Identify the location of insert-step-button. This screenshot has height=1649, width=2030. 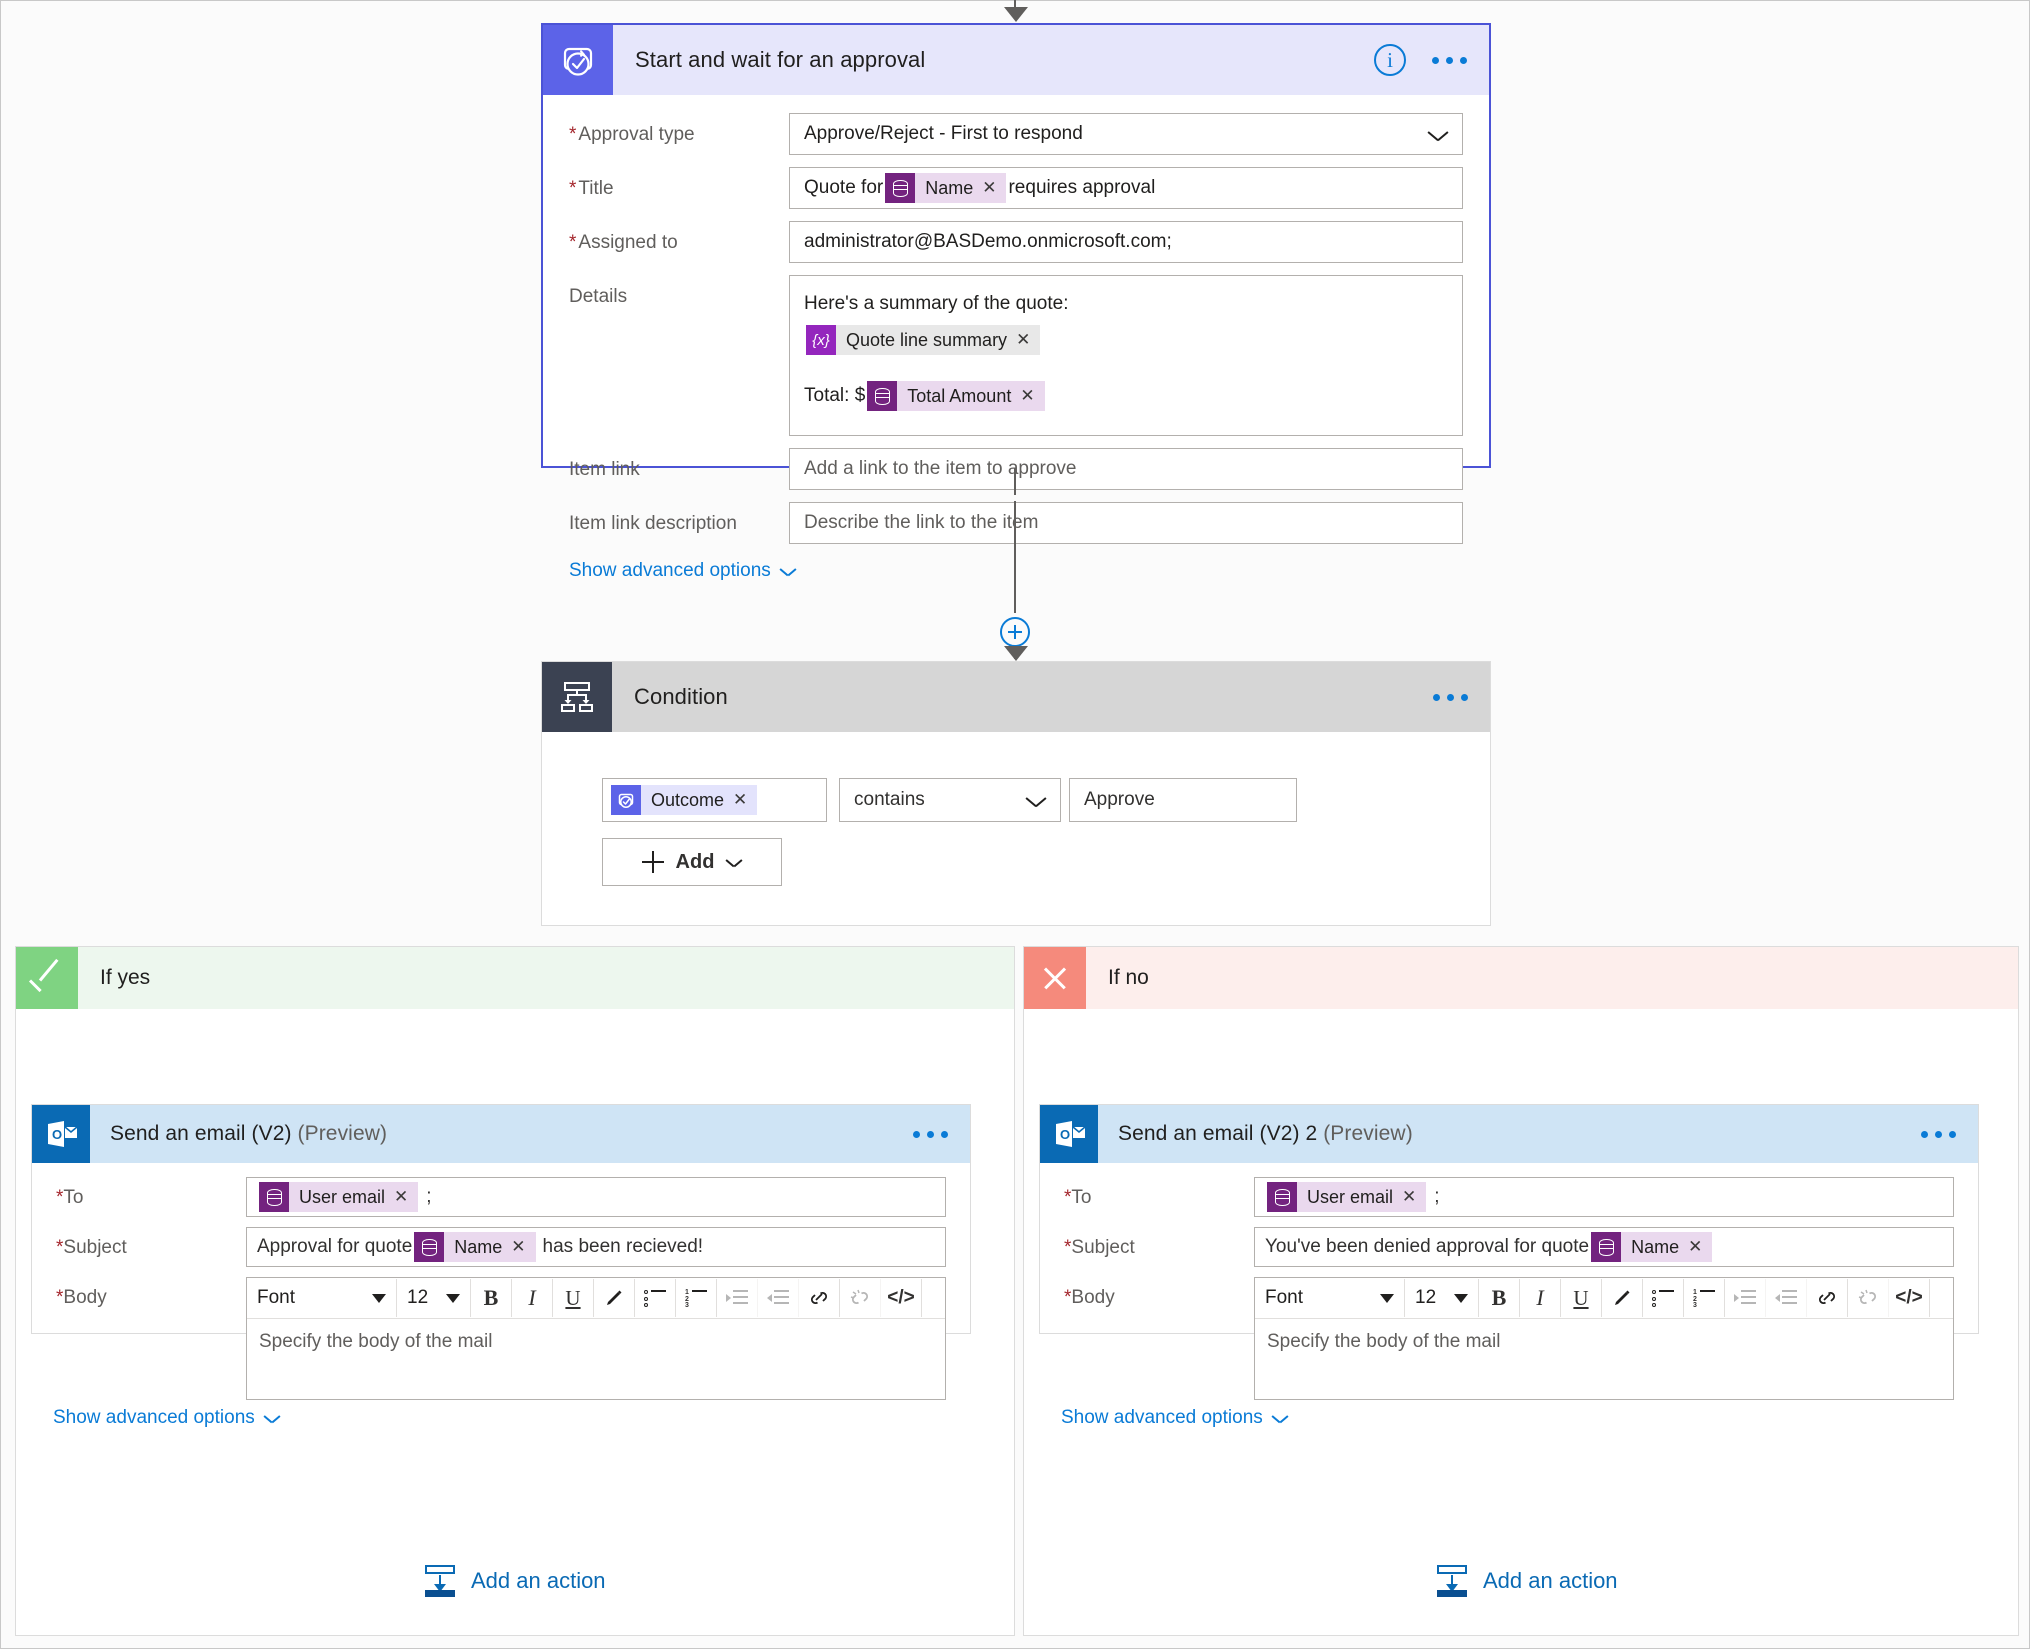
(1015, 632).